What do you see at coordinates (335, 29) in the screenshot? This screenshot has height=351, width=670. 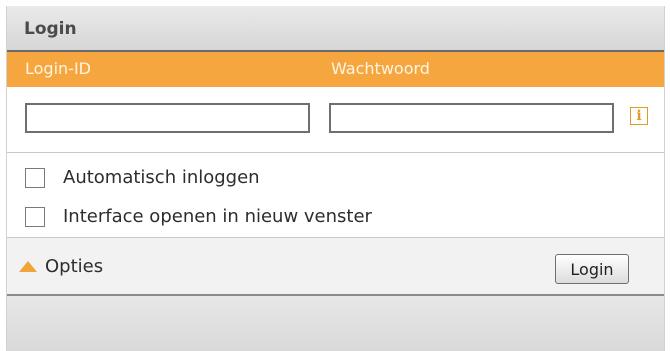 I see `login-header: Login` at bounding box center [335, 29].